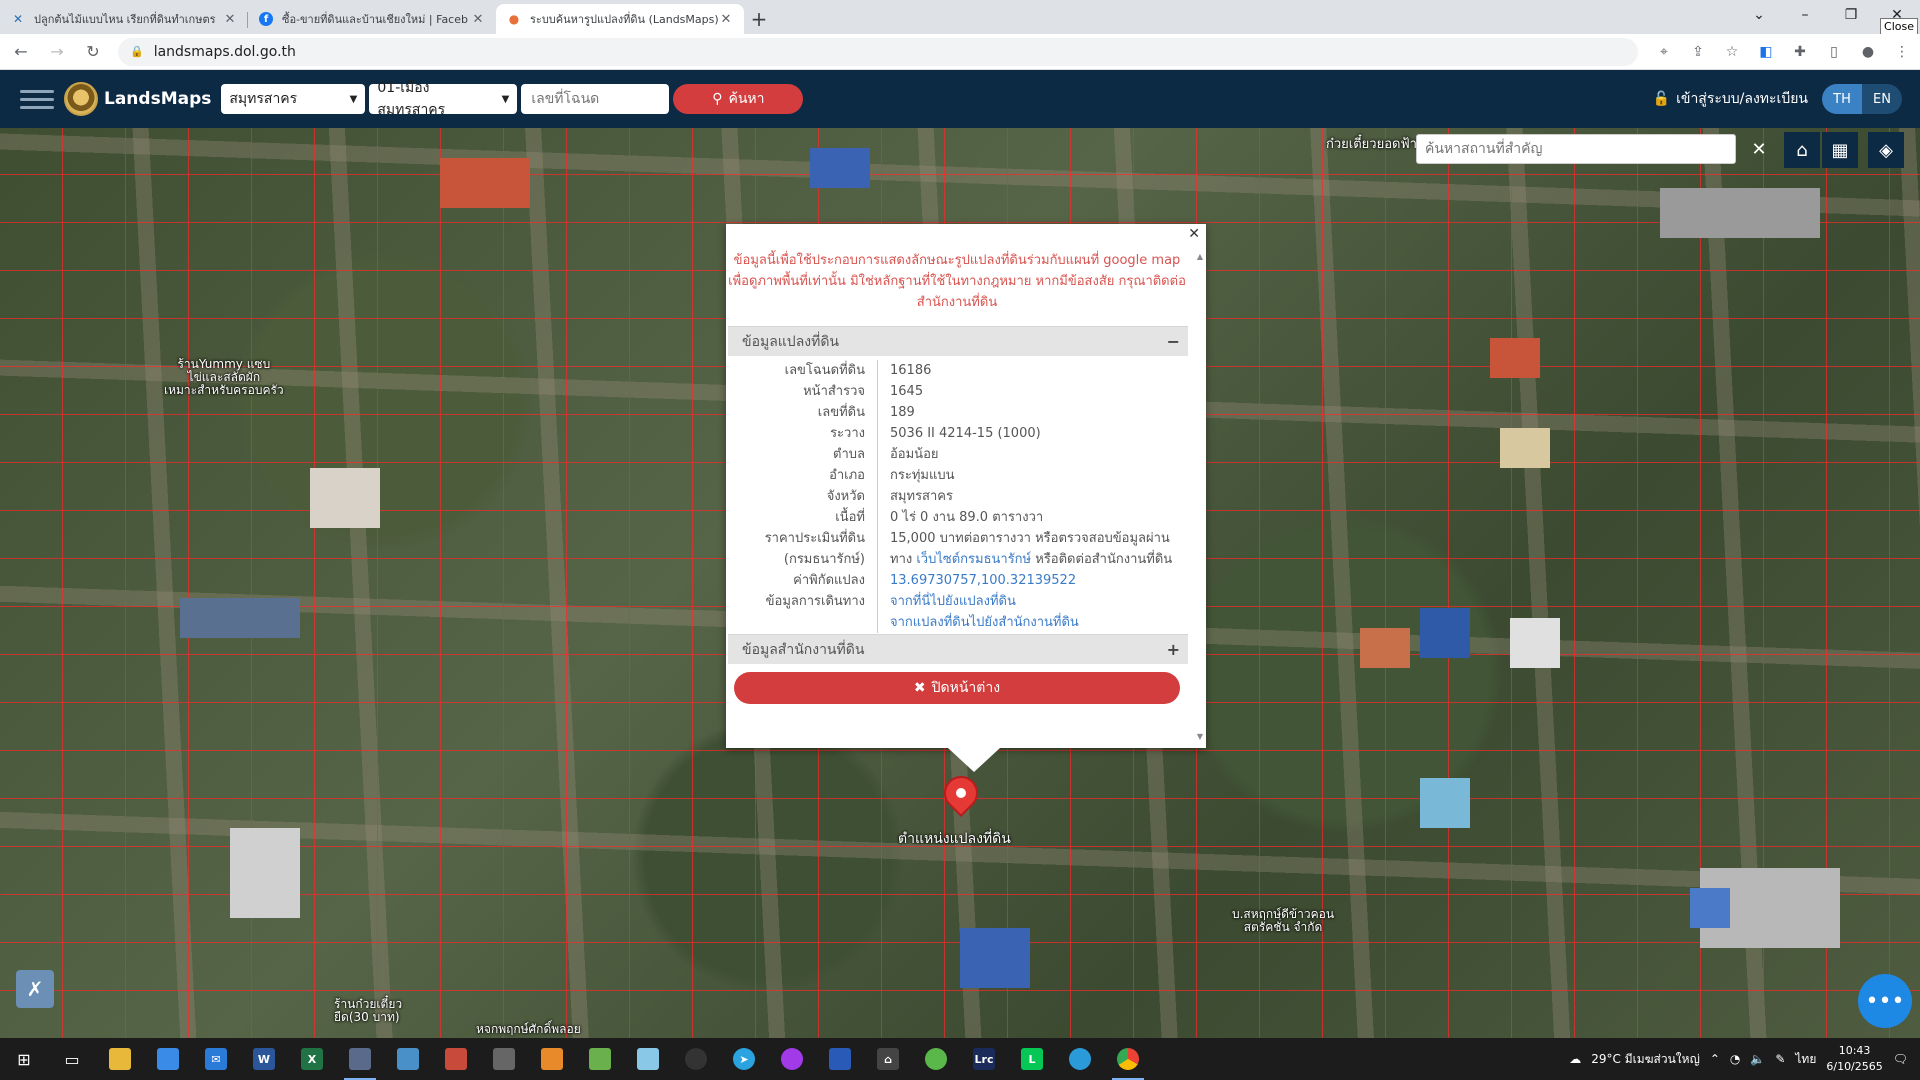  What do you see at coordinates (958, 475) in the screenshot?
I see `info-row: อำเภอ กระทุ่มแบน` at bounding box center [958, 475].